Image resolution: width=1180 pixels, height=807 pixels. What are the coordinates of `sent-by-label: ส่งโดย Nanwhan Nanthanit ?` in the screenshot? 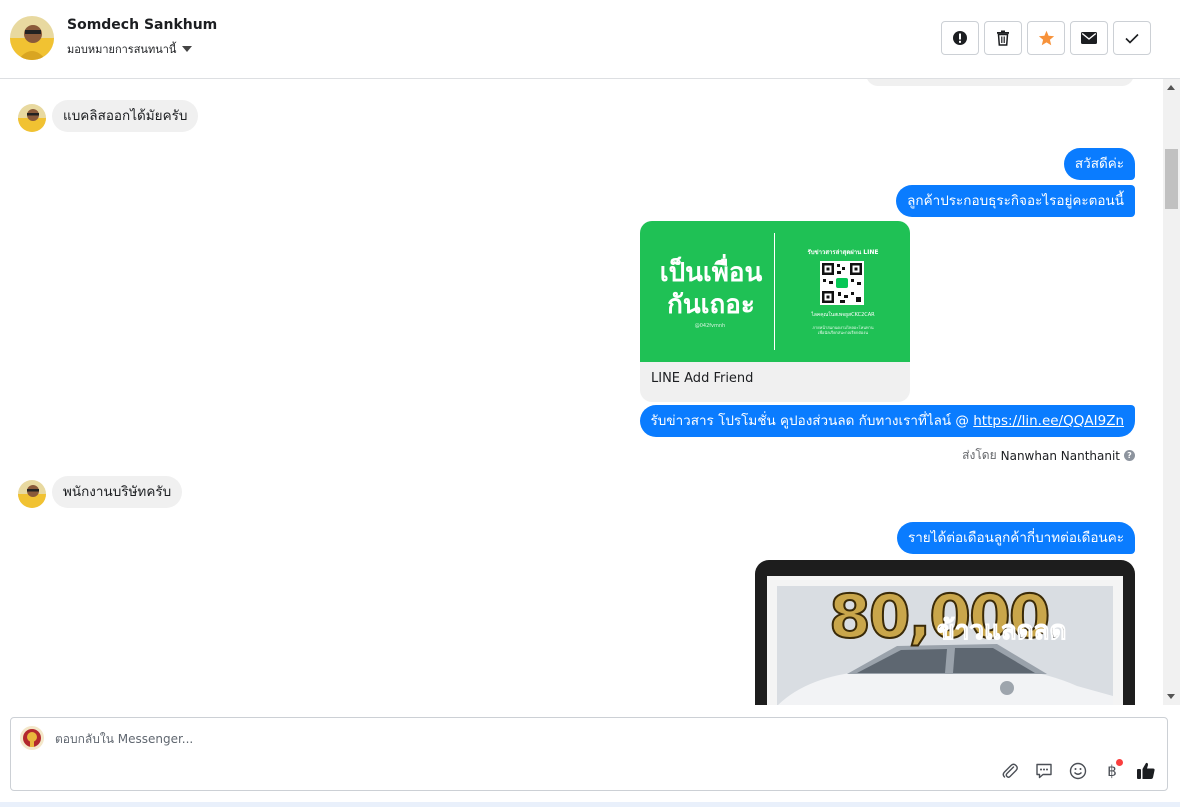 It's located at (1048, 455).